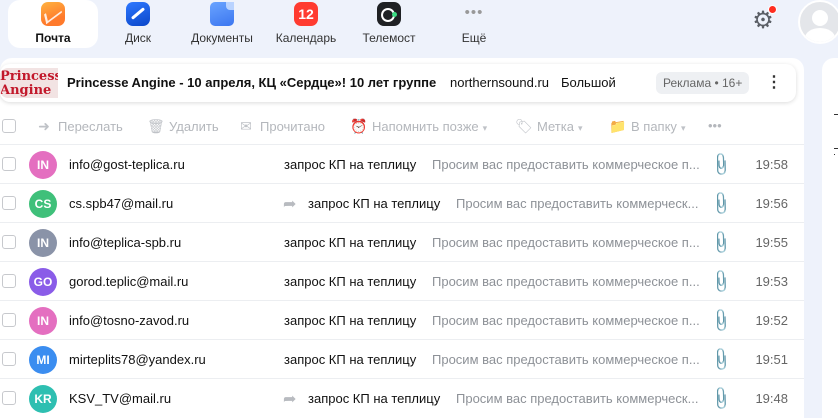 Image resolution: width=838 pixels, height=418 pixels. What do you see at coordinates (771, 203) in the screenshot?
I see `email-time: 19:56` at bounding box center [771, 203].